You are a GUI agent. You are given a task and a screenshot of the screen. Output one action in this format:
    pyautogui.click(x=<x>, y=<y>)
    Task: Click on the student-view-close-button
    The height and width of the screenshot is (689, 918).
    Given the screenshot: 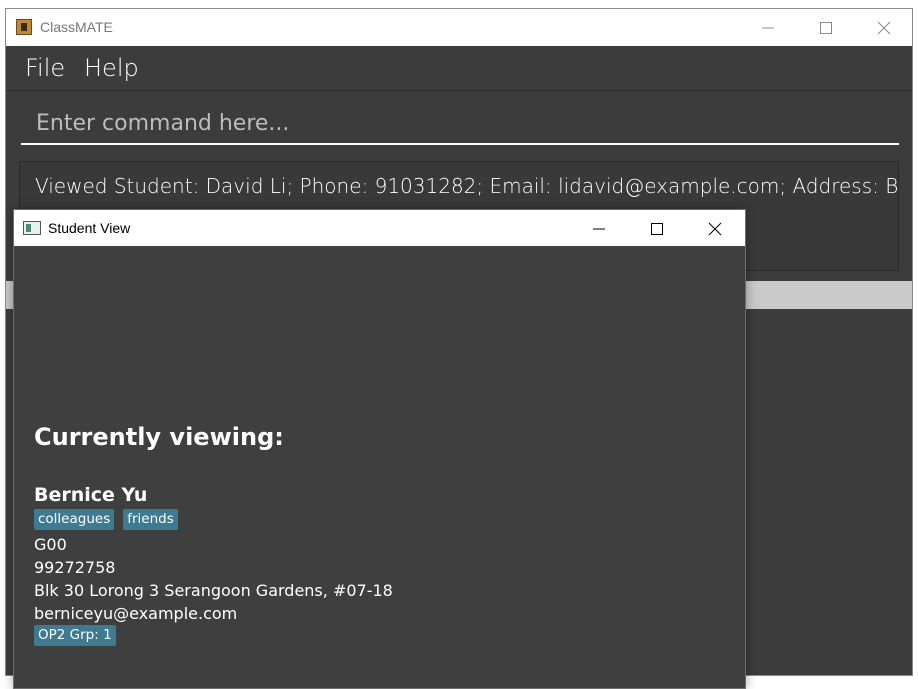 What is the action you would take?
    pyautogui.click(x=715, y=228)
    